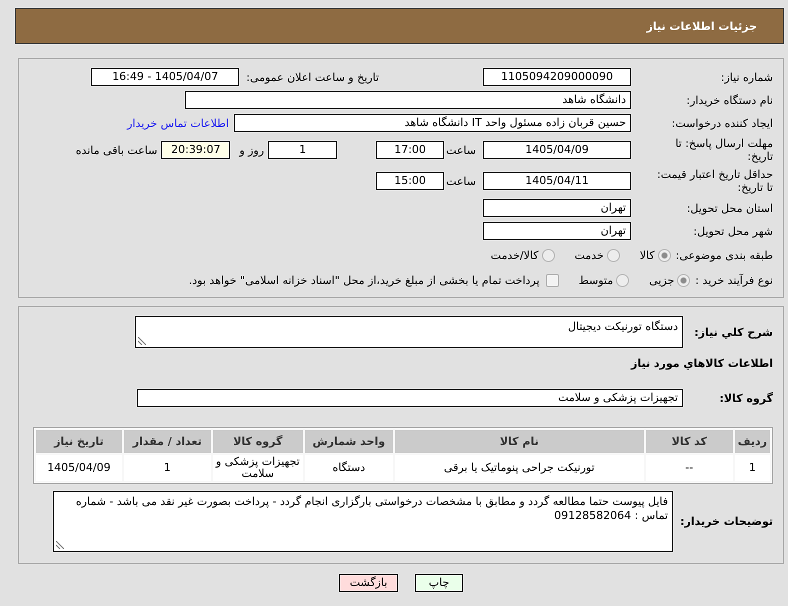  Describe the element at coordinates (251, 150) in the screenshot. I see `days-left-label: روز و` at that location.